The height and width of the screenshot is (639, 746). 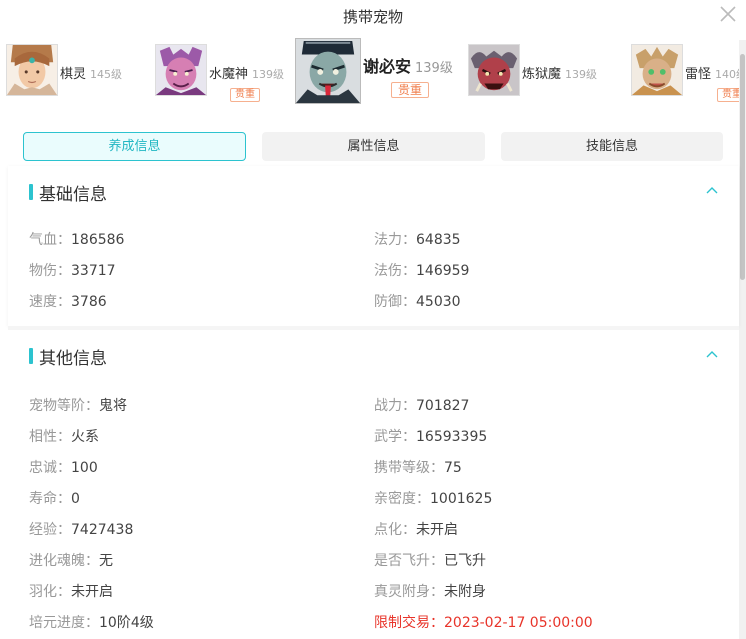 I want to click on vertical-scrollbar, so click(x=742, y=339).